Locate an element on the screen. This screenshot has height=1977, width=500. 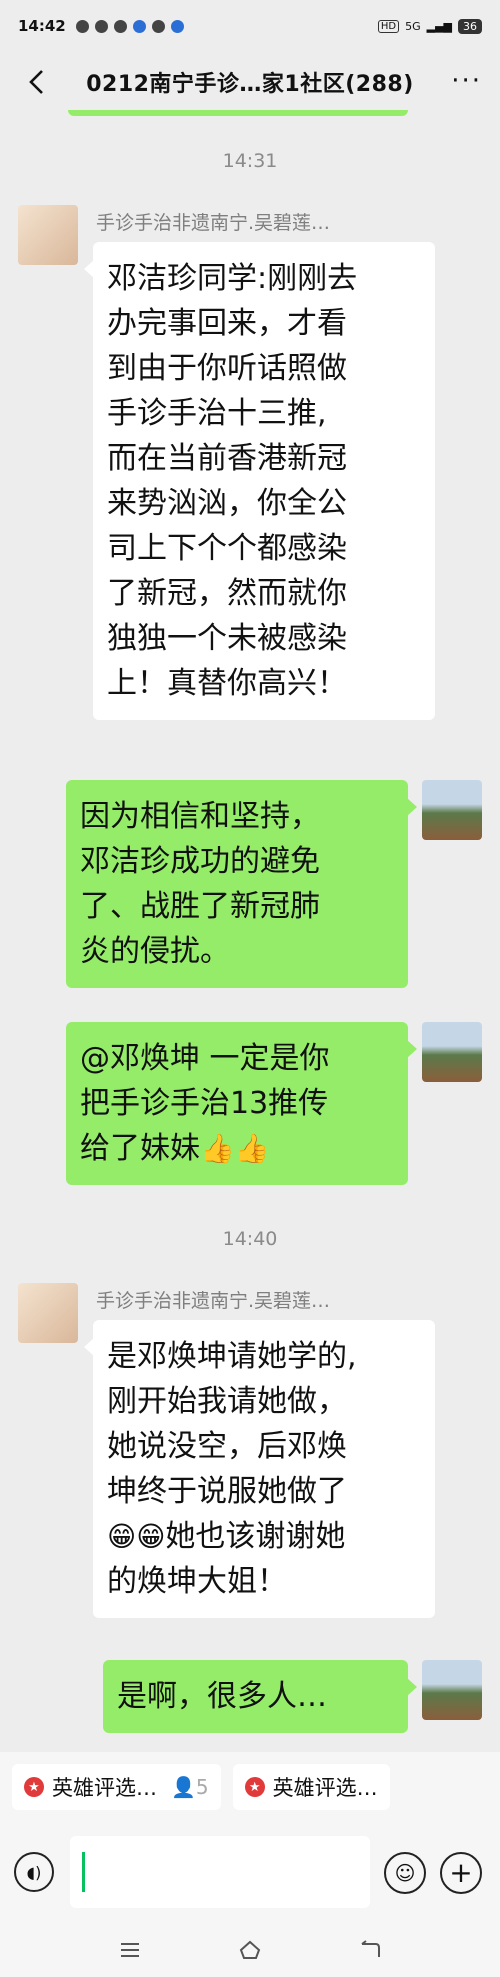
back-button is located at coordinates (36, 82).